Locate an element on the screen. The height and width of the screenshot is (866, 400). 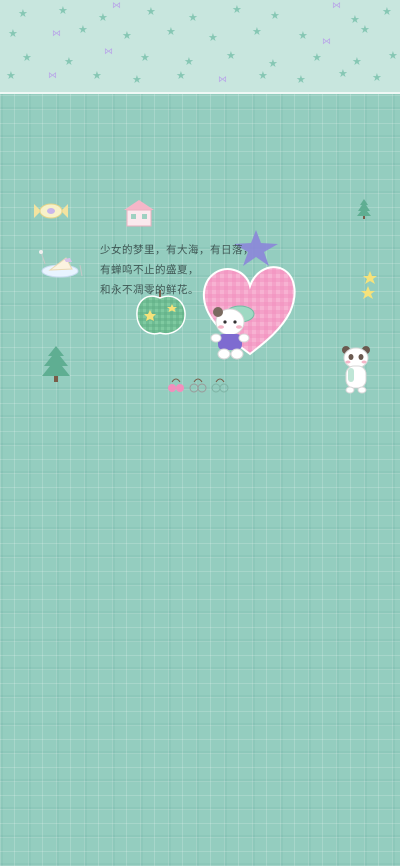
bear-icon is located at coordinates (232, 332).